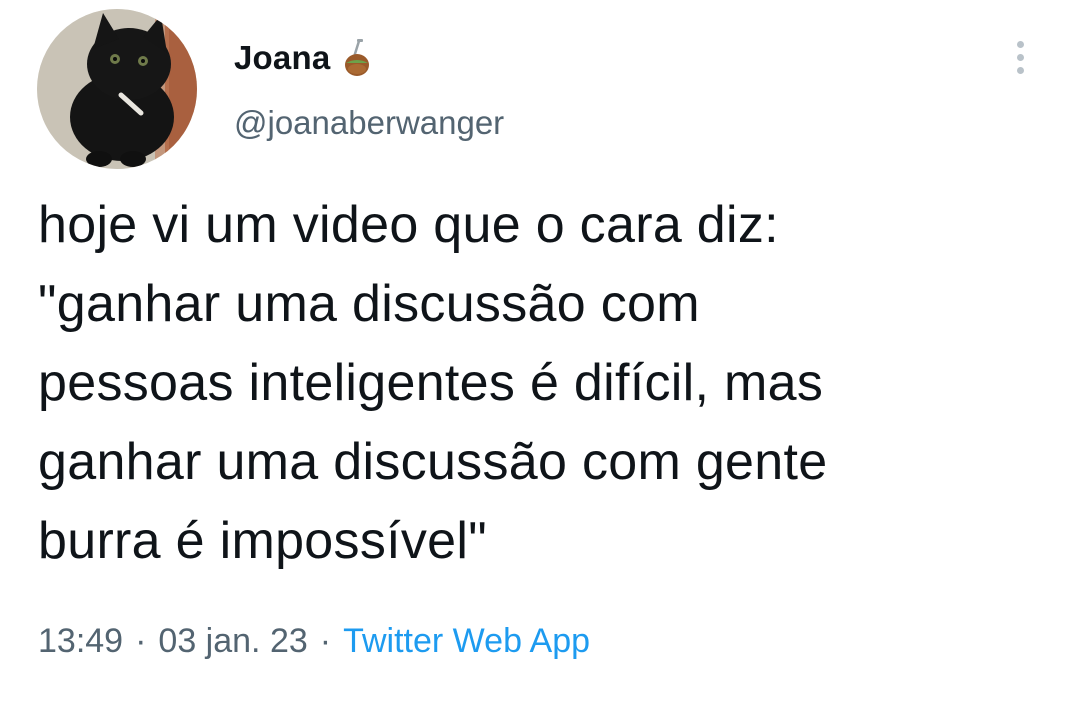  What do you see at coordinates (314, 641) in the screenshot?
I see `tweet-metadata: 13:49 · 03 jan. 23 · Twitter Web App` at bounding box center [314, 641].